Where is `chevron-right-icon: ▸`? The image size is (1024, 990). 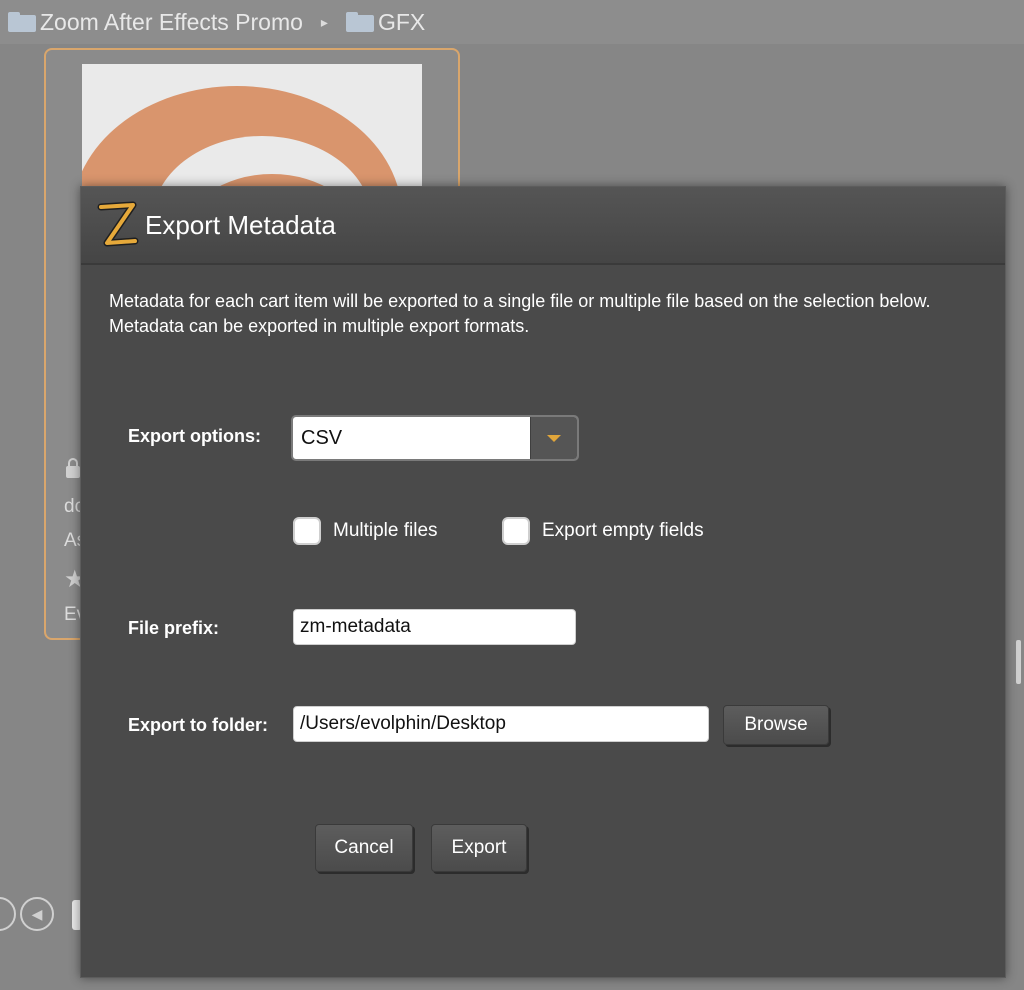 chevron-right-icon: ▸ is located at coordinates (324, 21).